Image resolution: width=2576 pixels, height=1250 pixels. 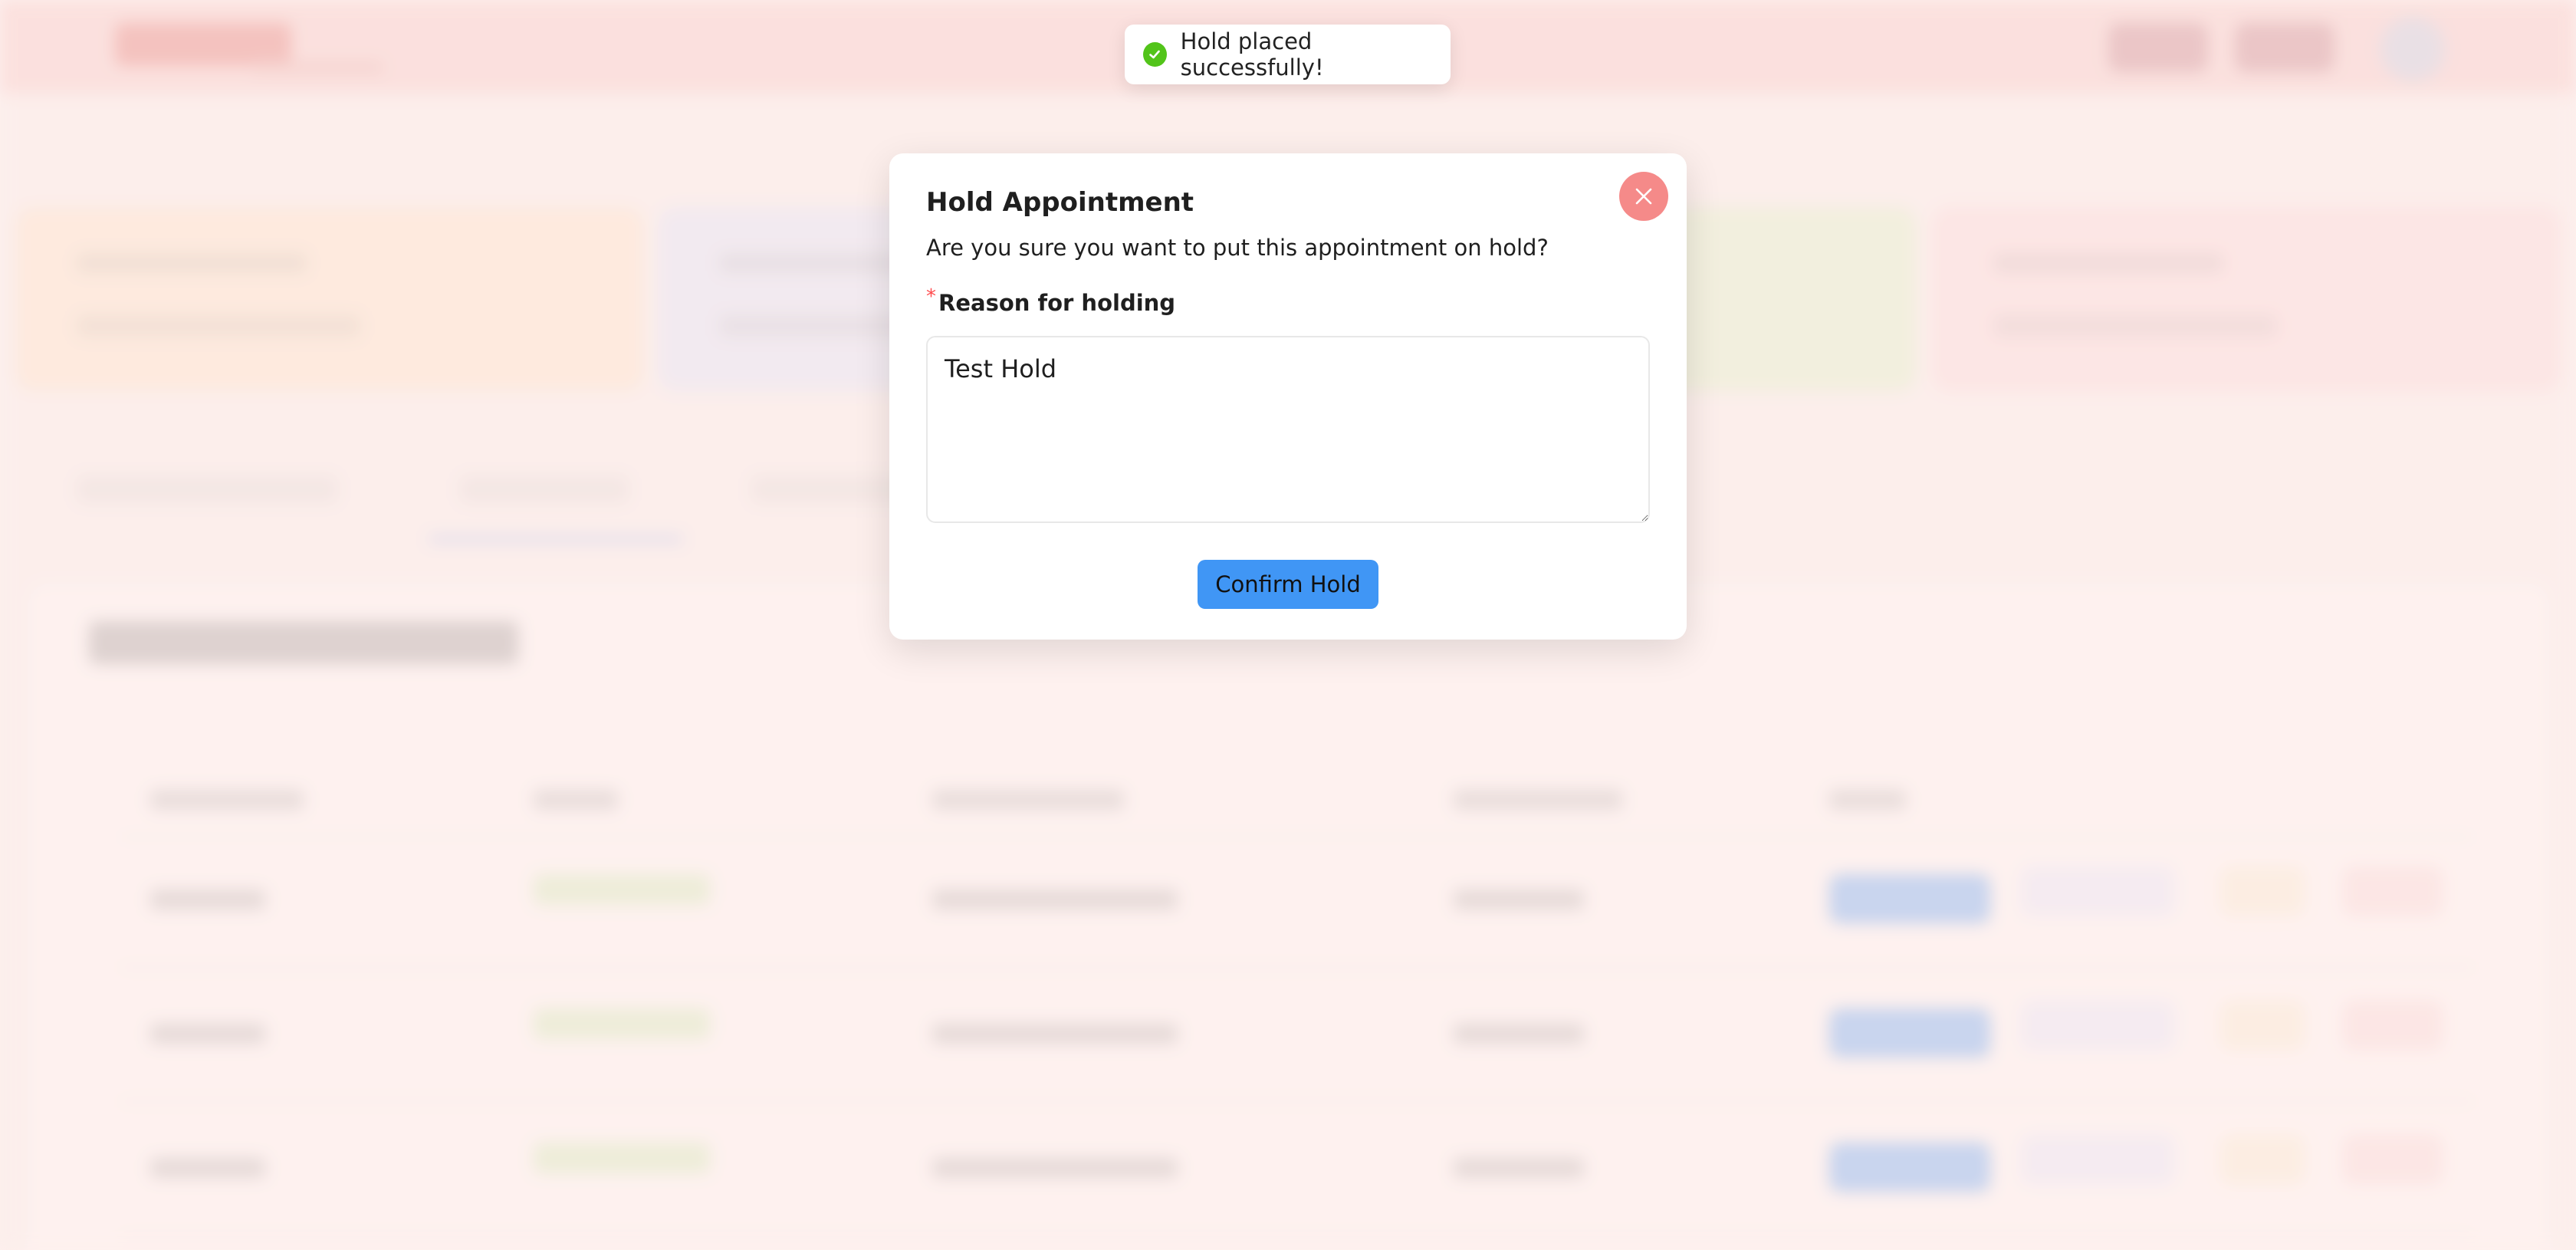 I want to click on close-icon, so click(x=1643, y=196).